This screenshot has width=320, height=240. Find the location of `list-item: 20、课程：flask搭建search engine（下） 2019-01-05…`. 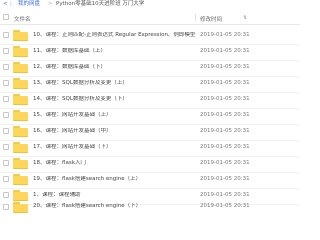

list-item: 20、课程：flask搭建search engine（下） 2019-01-05… is located at coordinates (150, 209).